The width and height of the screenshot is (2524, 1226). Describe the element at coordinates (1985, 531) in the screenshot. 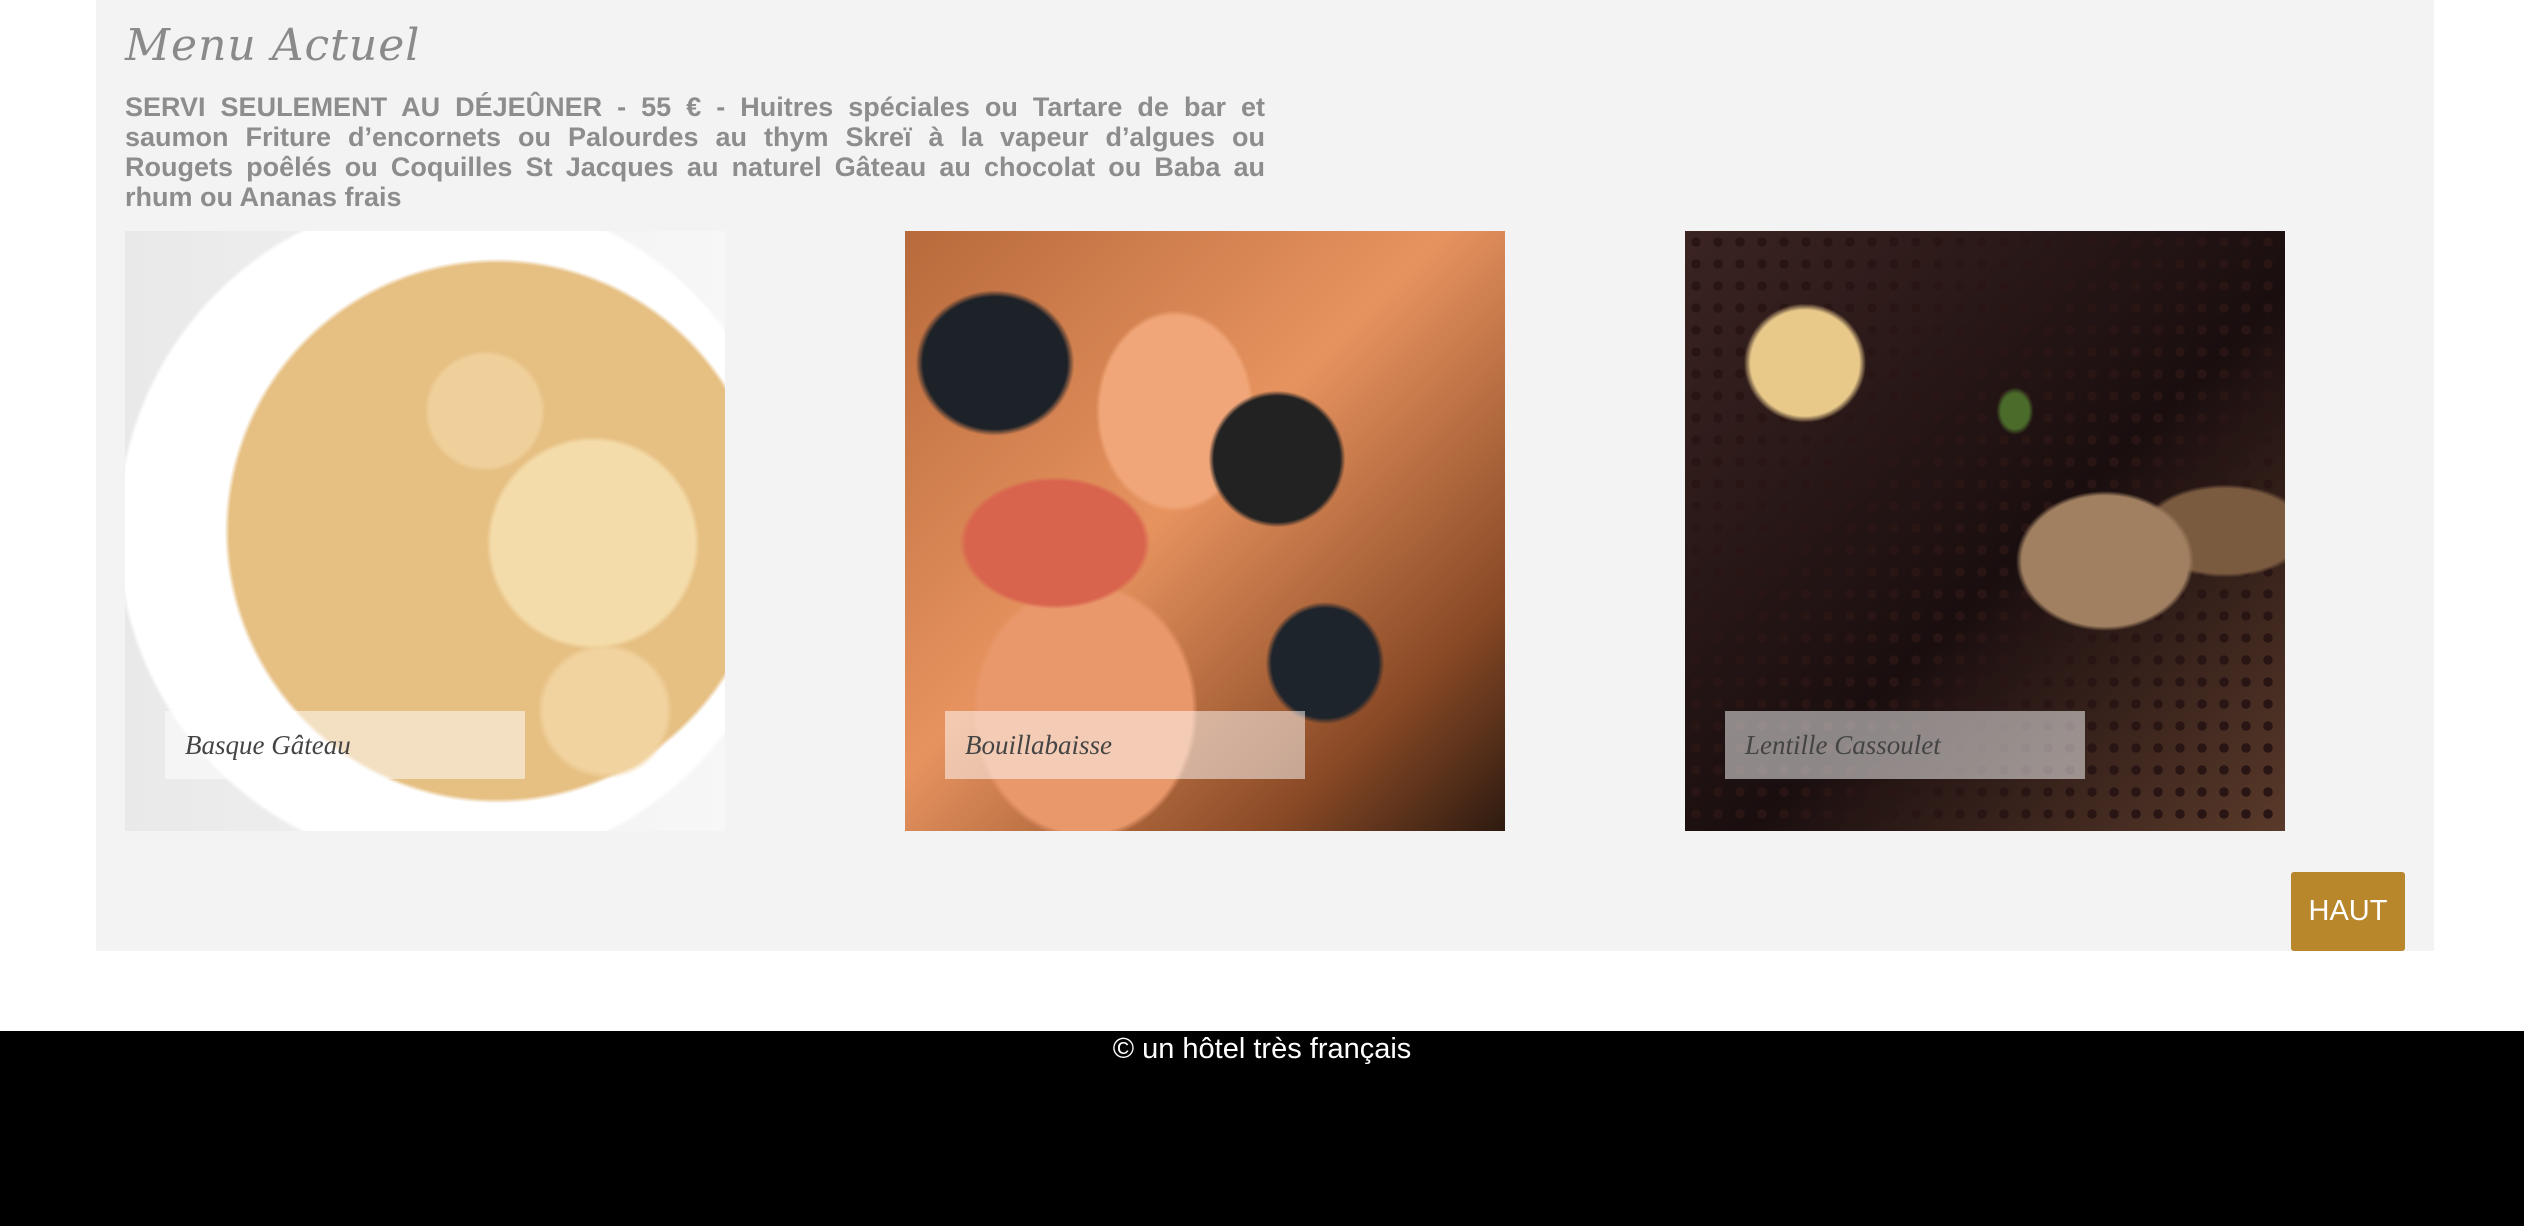

I see `dish-card-lentille-cassoulet: Lentille Cassoulet` at that location.